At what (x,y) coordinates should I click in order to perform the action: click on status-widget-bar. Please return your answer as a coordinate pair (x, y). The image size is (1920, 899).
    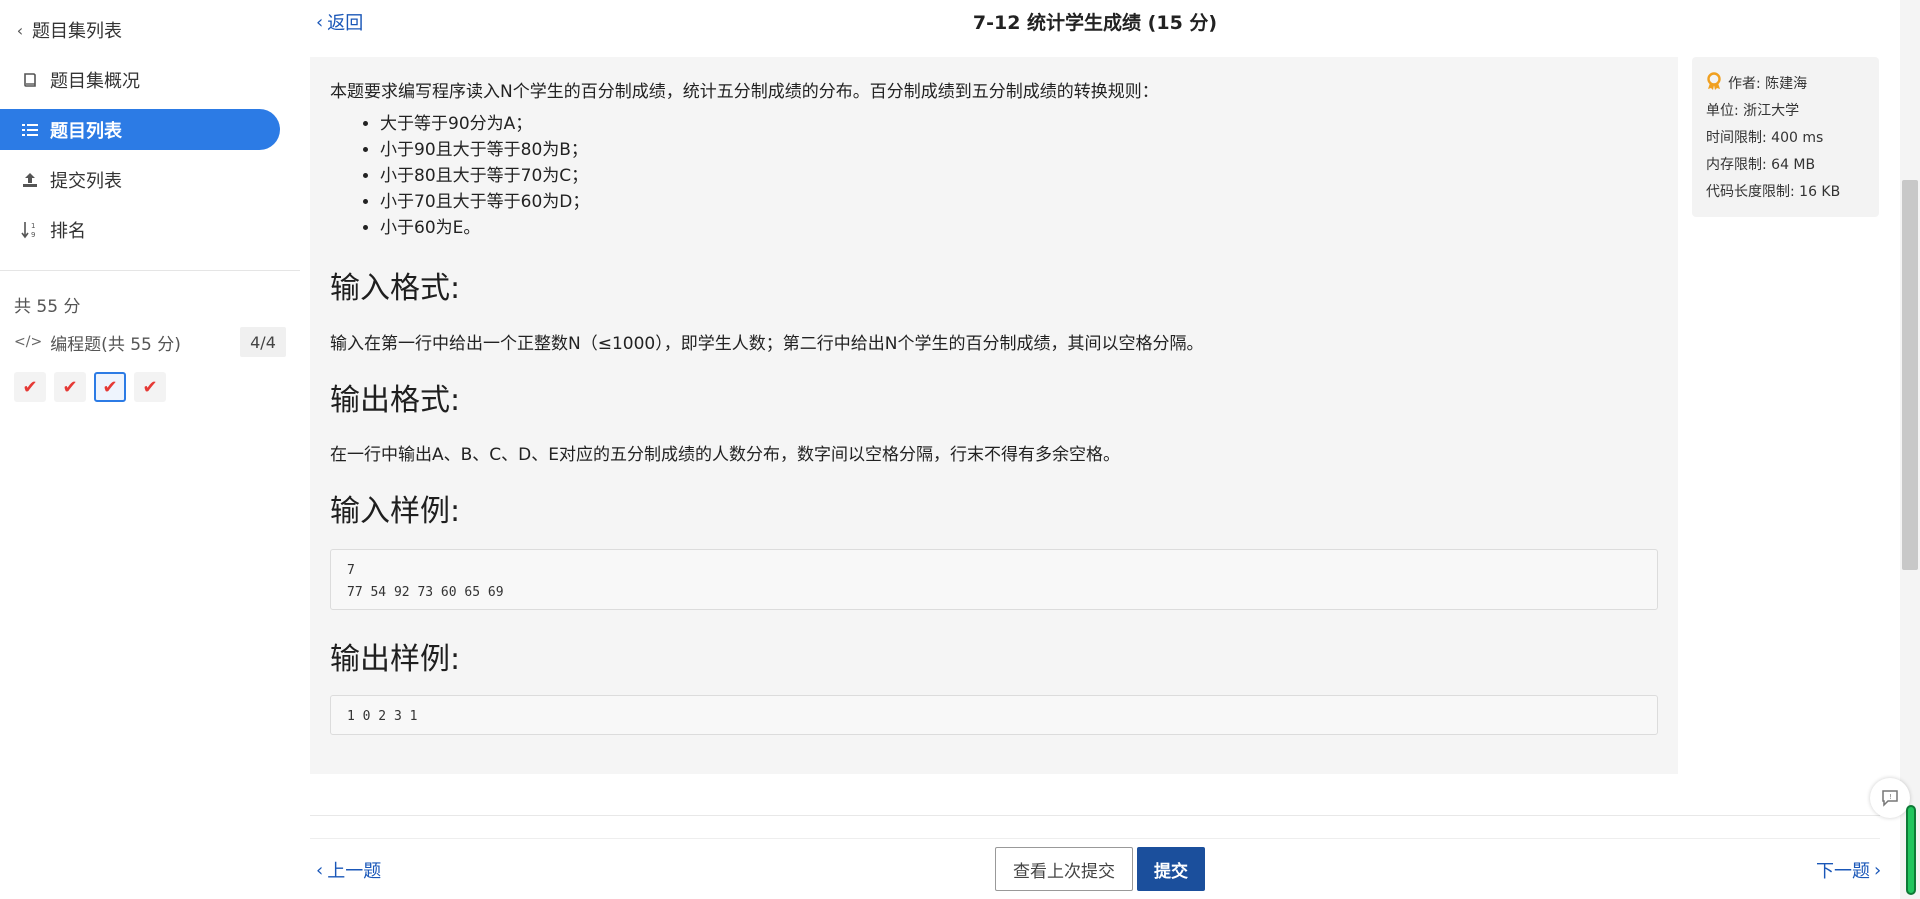
    Looking at the image, I should click on (1911, 850).